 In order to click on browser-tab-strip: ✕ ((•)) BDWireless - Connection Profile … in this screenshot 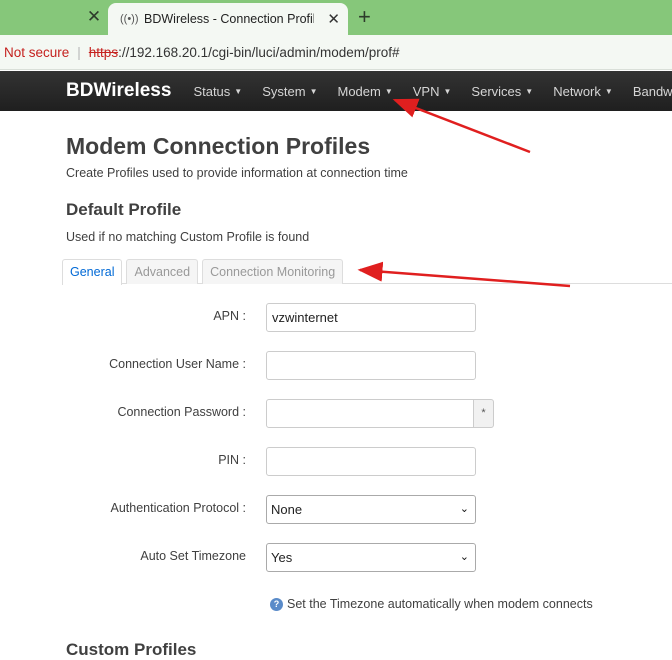, I will do `click(336, 17)`.